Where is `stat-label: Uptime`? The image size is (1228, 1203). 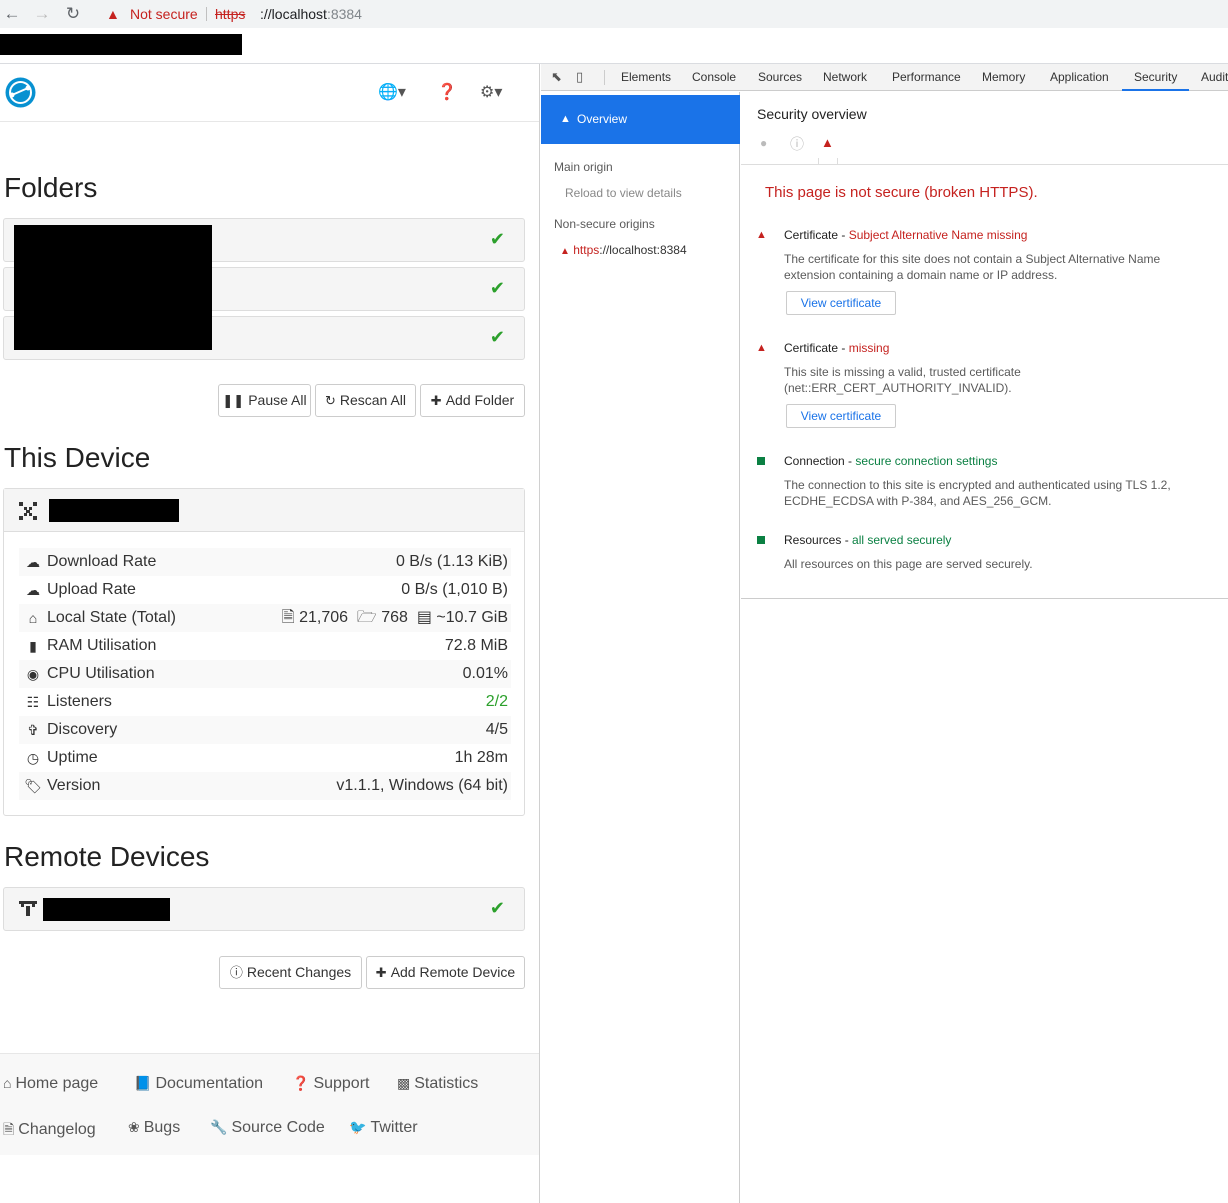
stat-label: Uptime is located at coordinates (72, 757).